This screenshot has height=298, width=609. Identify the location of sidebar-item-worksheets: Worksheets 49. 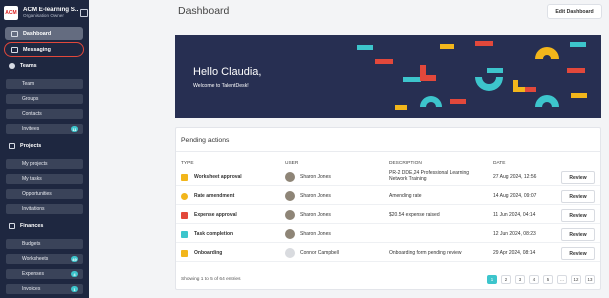
(44, 259).